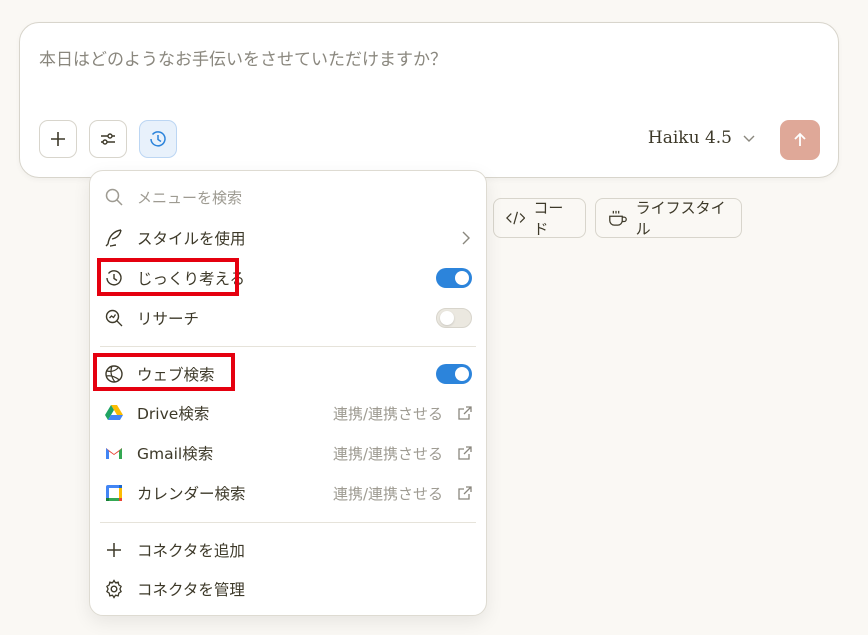 The width and height of the screenshot is (868, 635). What do you see at coordinates (454, 278) in the screenshot?
I see `extended-thinking-toggle` at bounding box center [454, 278].